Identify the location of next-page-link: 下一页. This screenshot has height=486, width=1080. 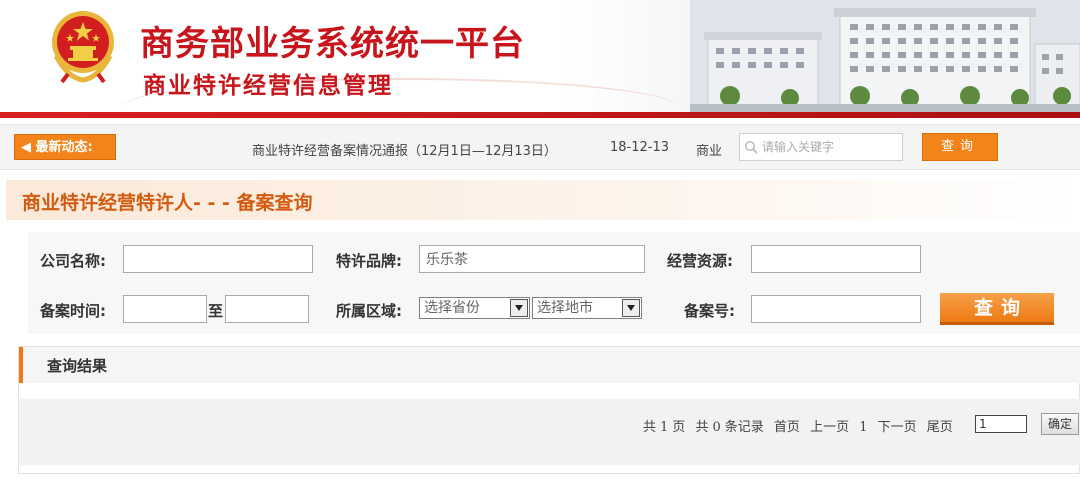
(897, 427).